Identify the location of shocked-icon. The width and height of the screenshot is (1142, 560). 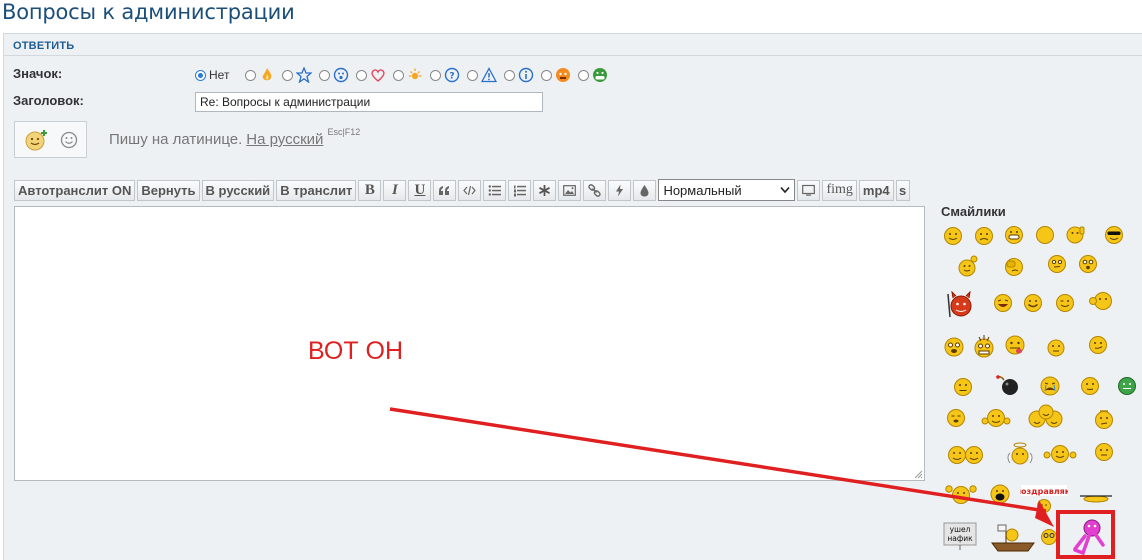
(1088, 264).